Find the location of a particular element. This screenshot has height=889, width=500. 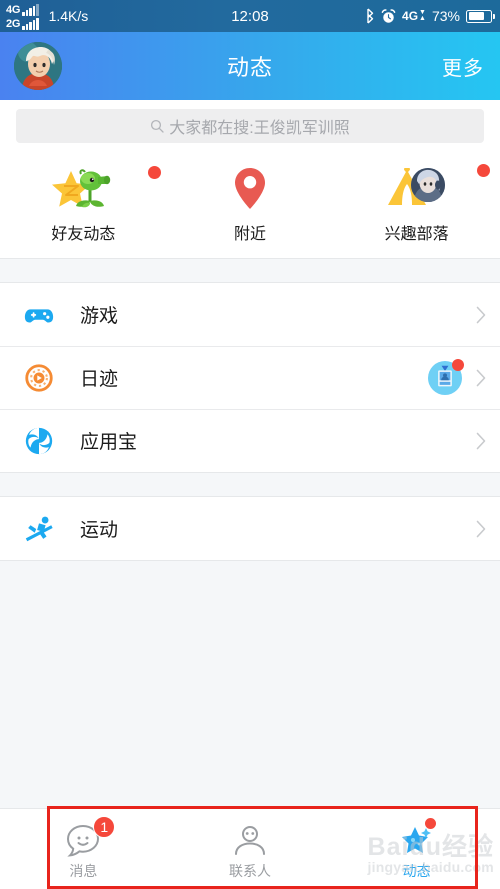

status-bar-right: 4G ▼ ▲ 73% is located at coordinates (432, 16).